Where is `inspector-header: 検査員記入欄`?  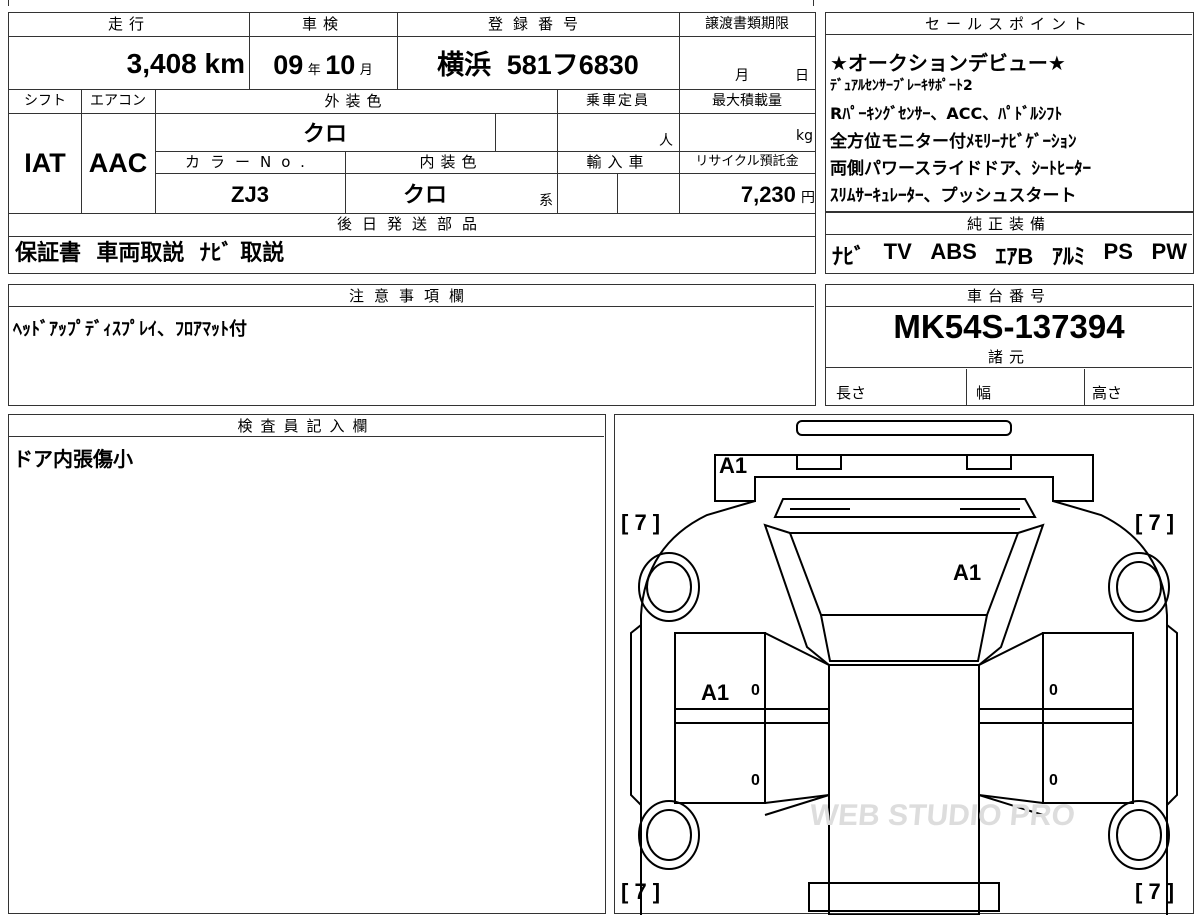 inspector-header: 検査員記入欄 is located at coordinates (306, 426).